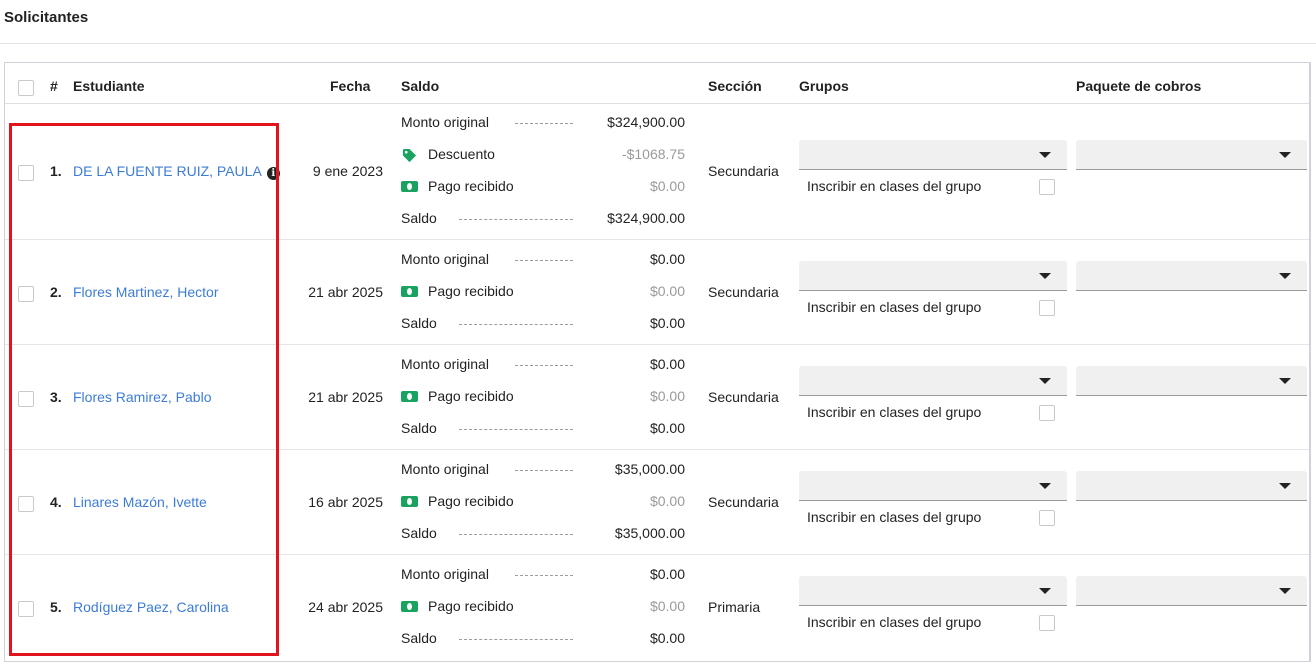  I want to click on page-header: Solicitantes, so click(658, 22).